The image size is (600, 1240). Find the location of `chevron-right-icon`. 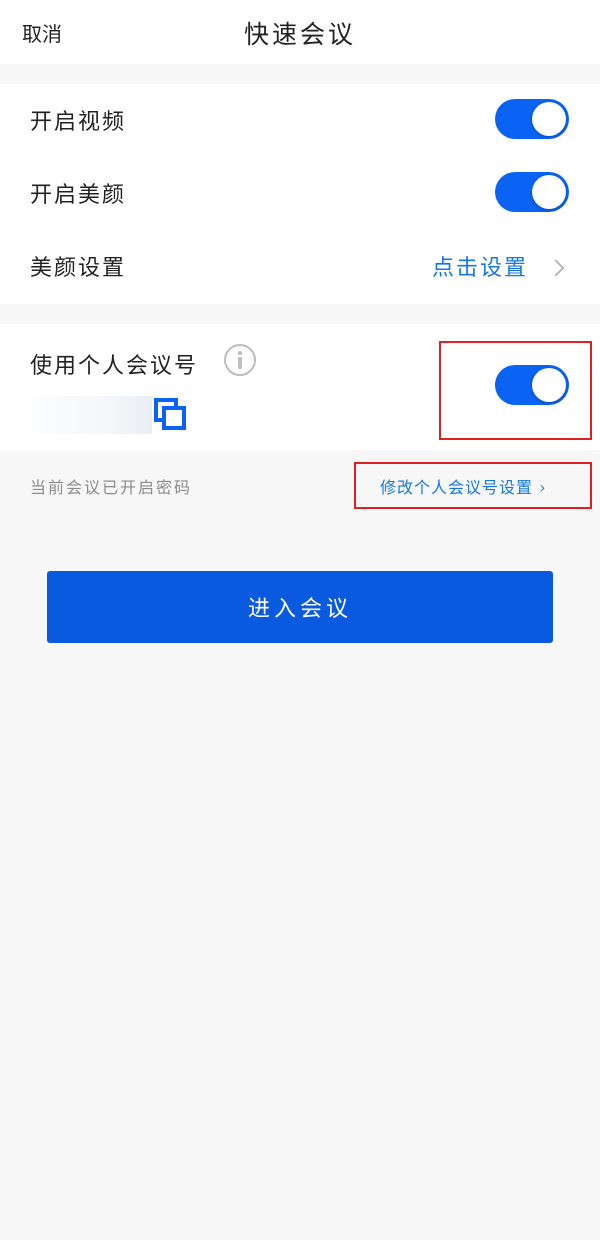

chevron-right-icon is located at coordinates (556, 268).